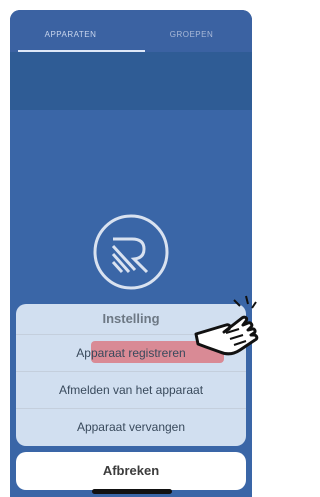 The image size is (320, 497). I want to click on tab-apparaten: APPARATEN, so click(70, 31).